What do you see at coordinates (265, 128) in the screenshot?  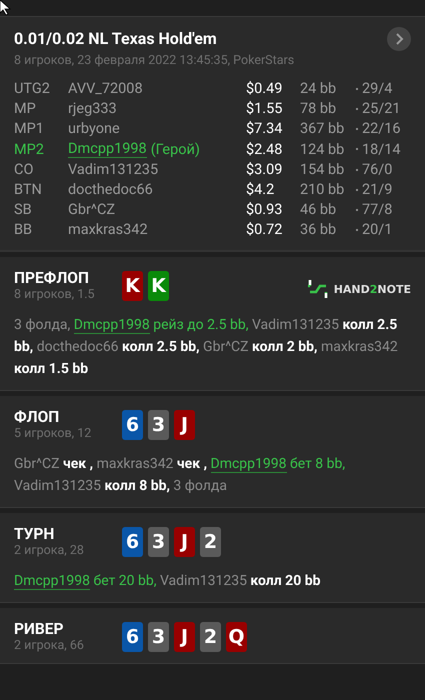 I see `stack-amount: $7.34` at bounding box center [265, 128].